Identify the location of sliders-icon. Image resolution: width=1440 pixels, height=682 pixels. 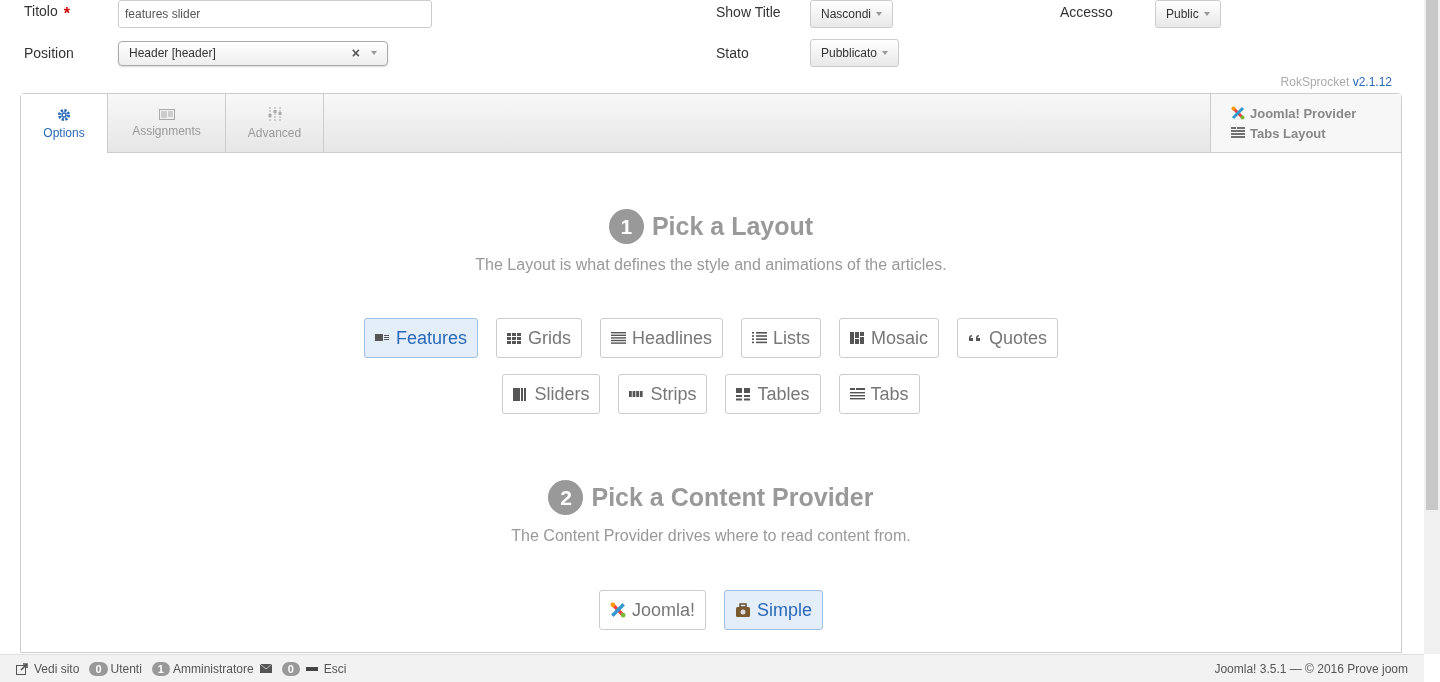
(274, 114).